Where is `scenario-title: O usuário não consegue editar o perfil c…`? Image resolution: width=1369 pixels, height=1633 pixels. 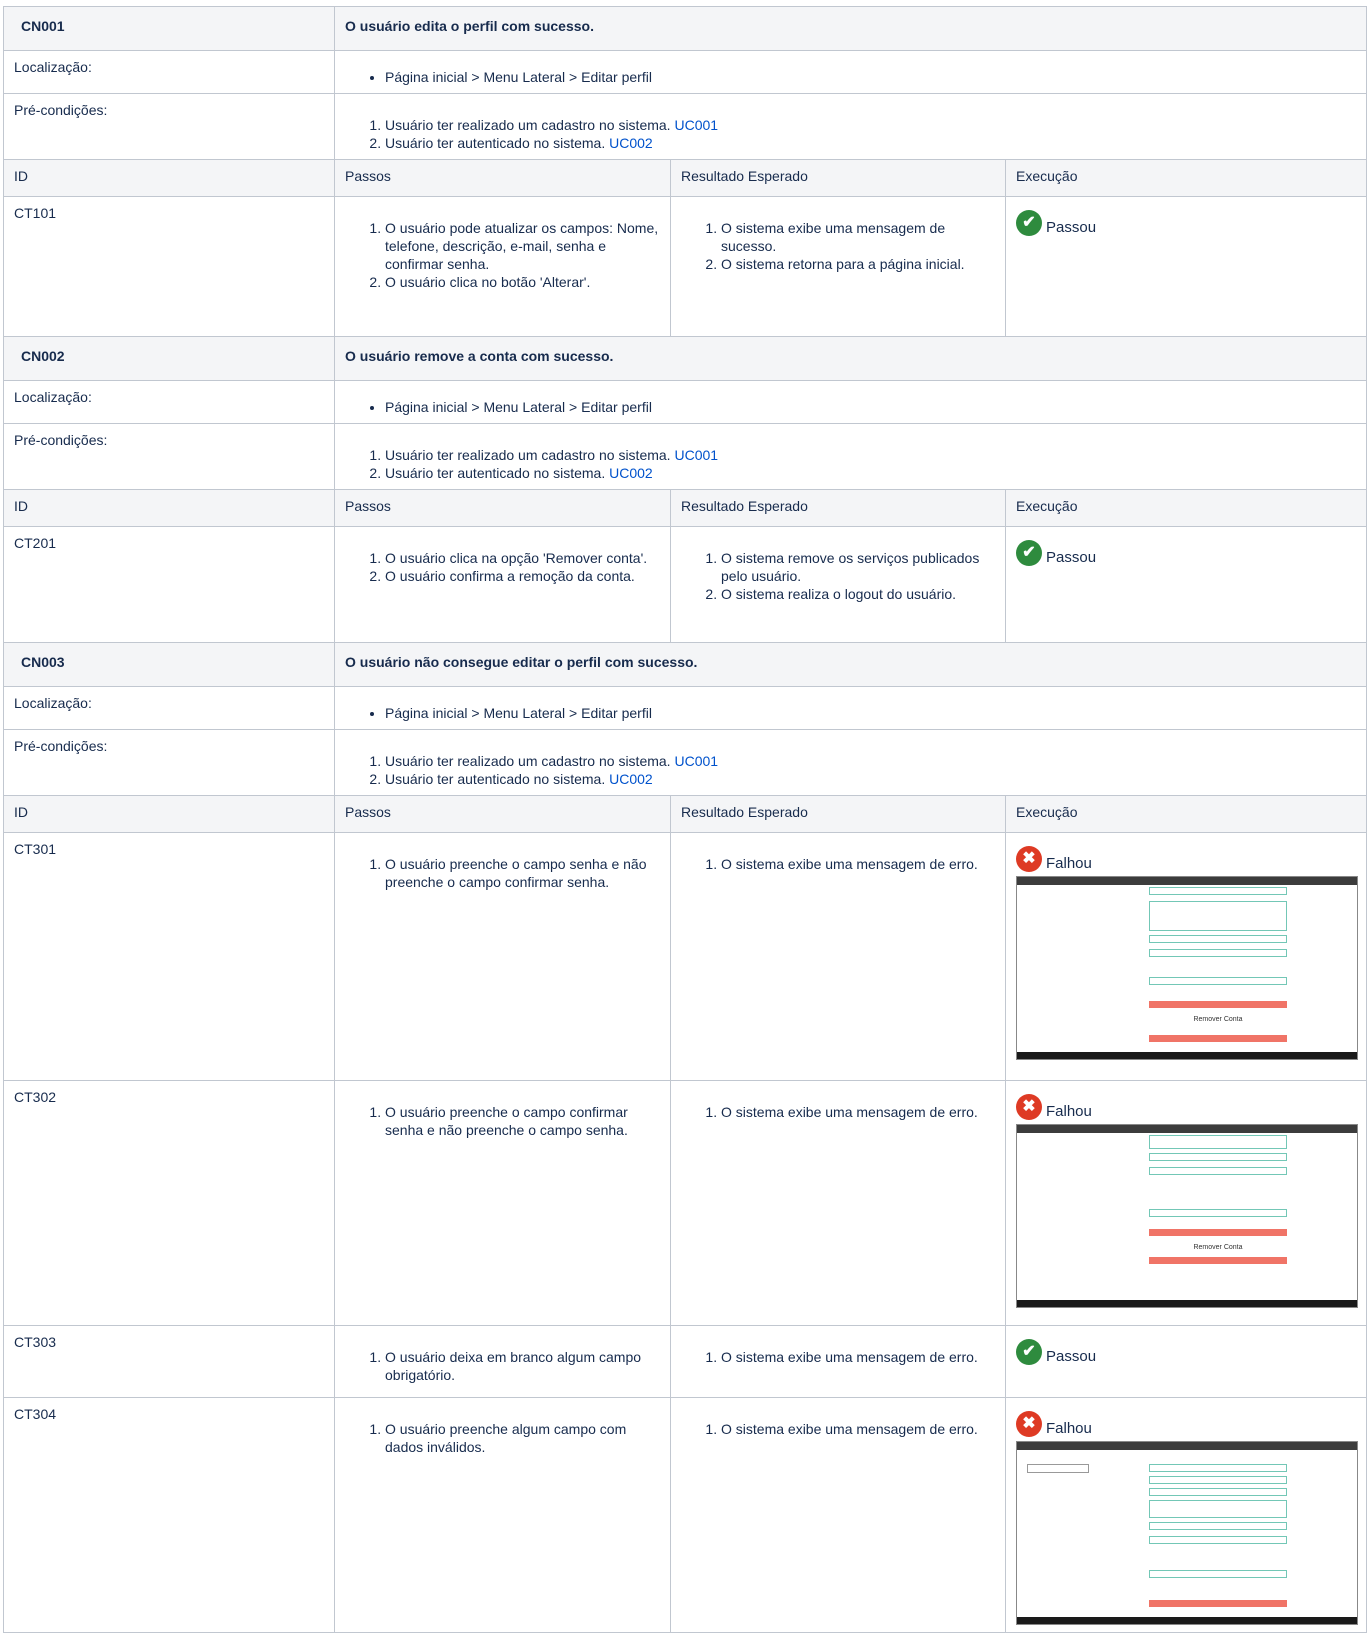 scenario-title: O usuário não consegue editar o perfil c… is located at coordinates (850, 664).